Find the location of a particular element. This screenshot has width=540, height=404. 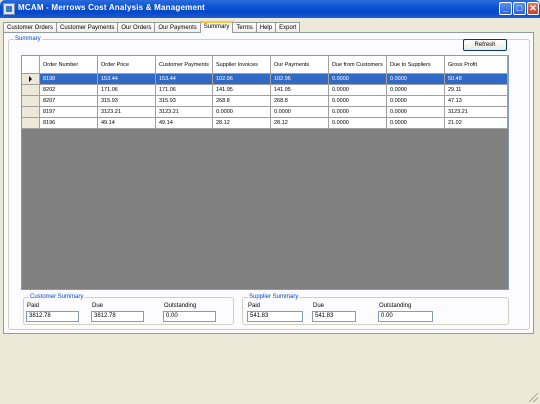

supplier-outstanding-field: 0.00 is located at coordinates (405, 316).